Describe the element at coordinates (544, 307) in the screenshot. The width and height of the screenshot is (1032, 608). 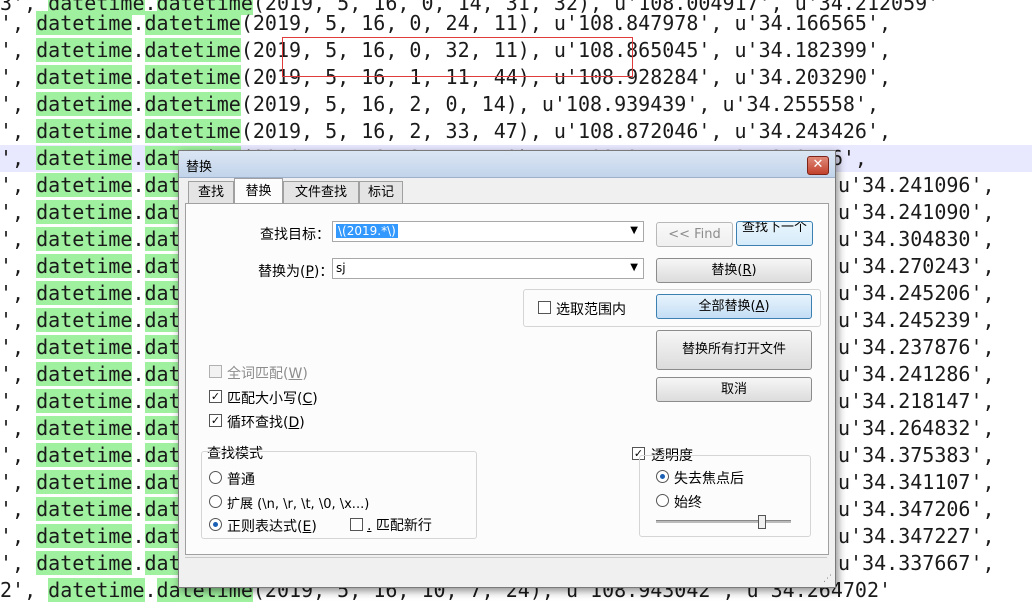
I see `in-selection-checkbox` at that location.